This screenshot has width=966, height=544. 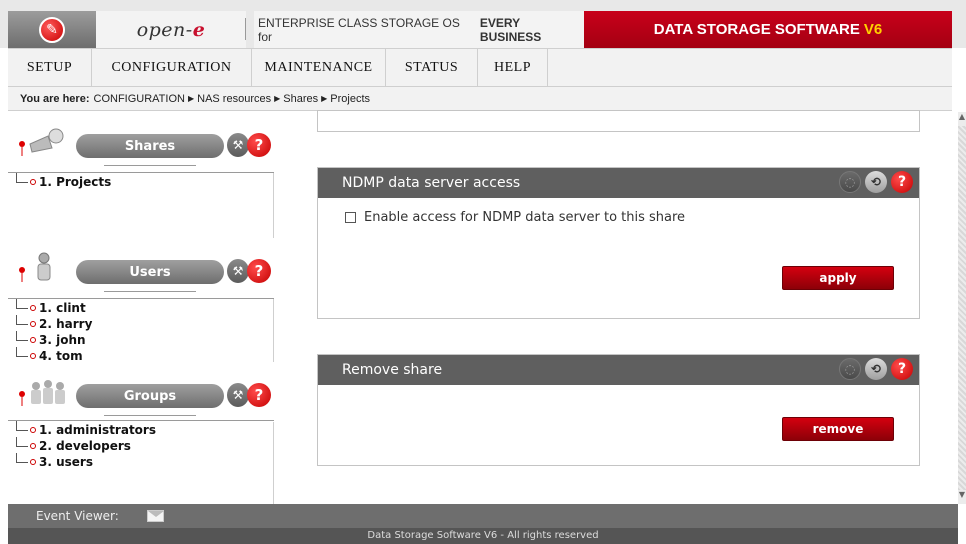 I want to click on shares-header: Shares ⚒ ?, so click(x=141, y=142).